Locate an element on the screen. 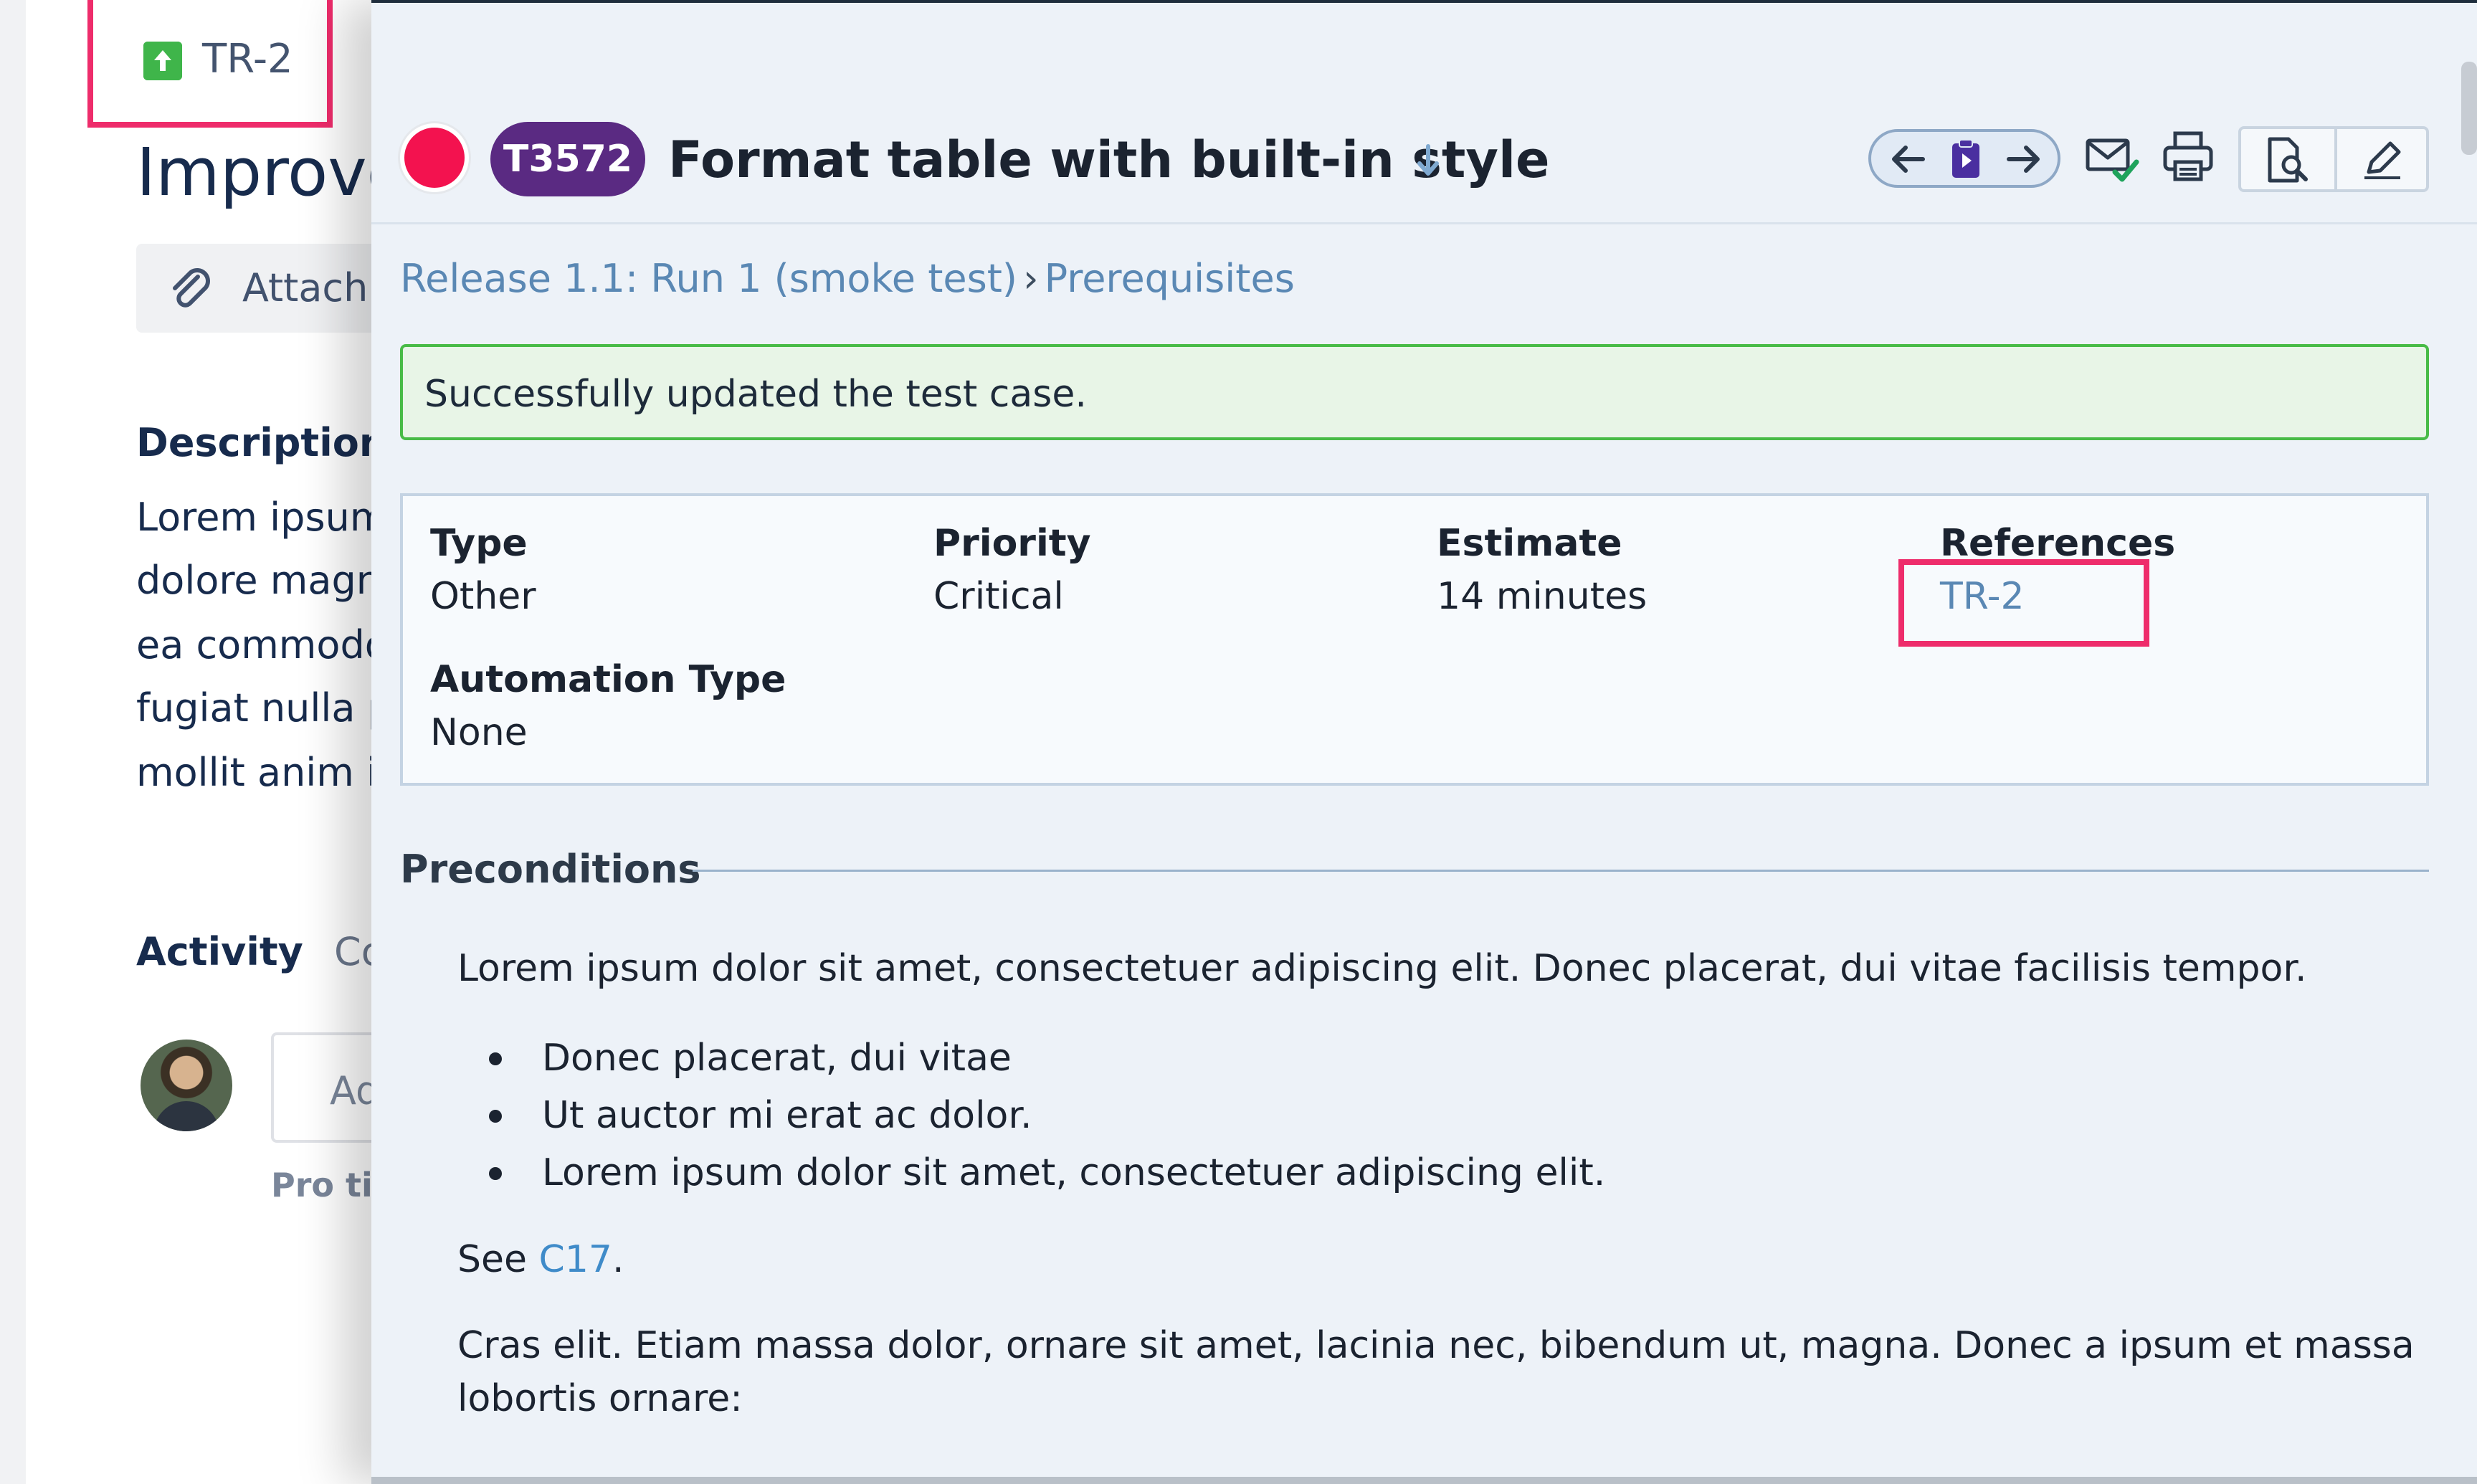 The image size is (2477, 1484). list-item: Donec placerat, dui vitae is located at coordinates (1031, 1058).